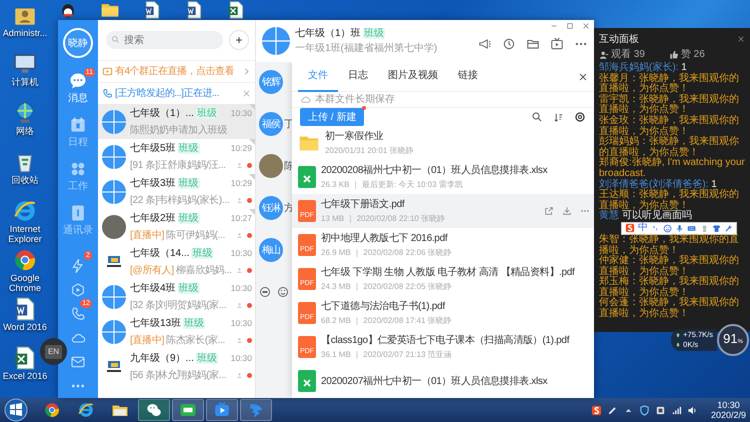  What do you see at coordinates (445, 340) in the screenshot?
I see `file-name: 【class1go】仁爱英语七下电子课本（扫描高清版）(1).pdf` at bounding box center [445, 340].